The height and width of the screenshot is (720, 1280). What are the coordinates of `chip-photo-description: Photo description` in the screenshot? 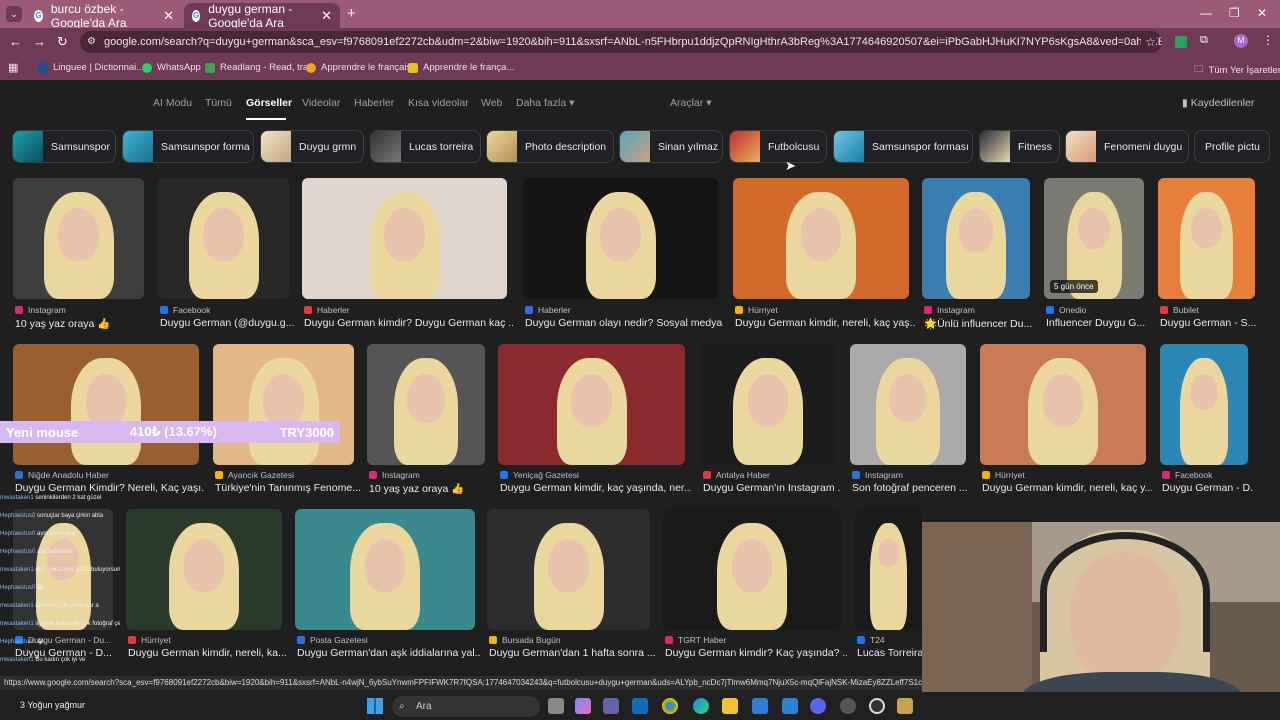 It's located at (550, 146).